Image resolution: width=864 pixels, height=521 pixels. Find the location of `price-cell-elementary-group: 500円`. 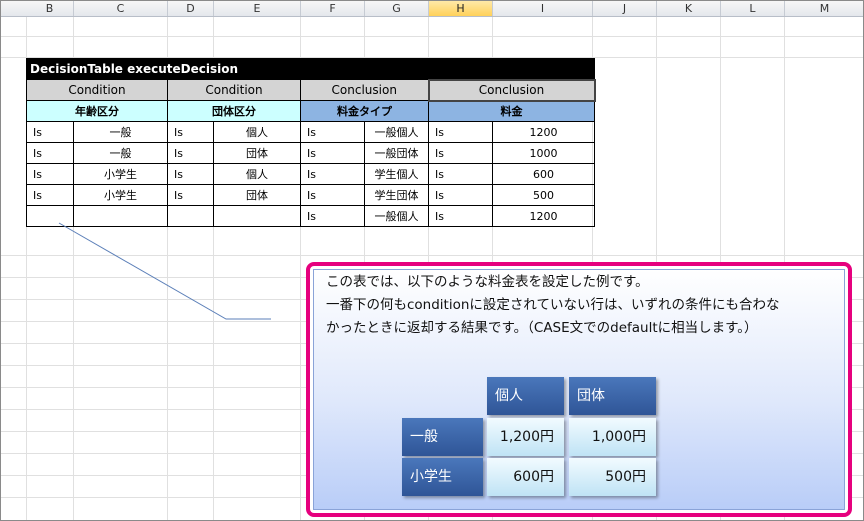

price-cell-elementary-group: 500円 is located at coordinates (612, 477).